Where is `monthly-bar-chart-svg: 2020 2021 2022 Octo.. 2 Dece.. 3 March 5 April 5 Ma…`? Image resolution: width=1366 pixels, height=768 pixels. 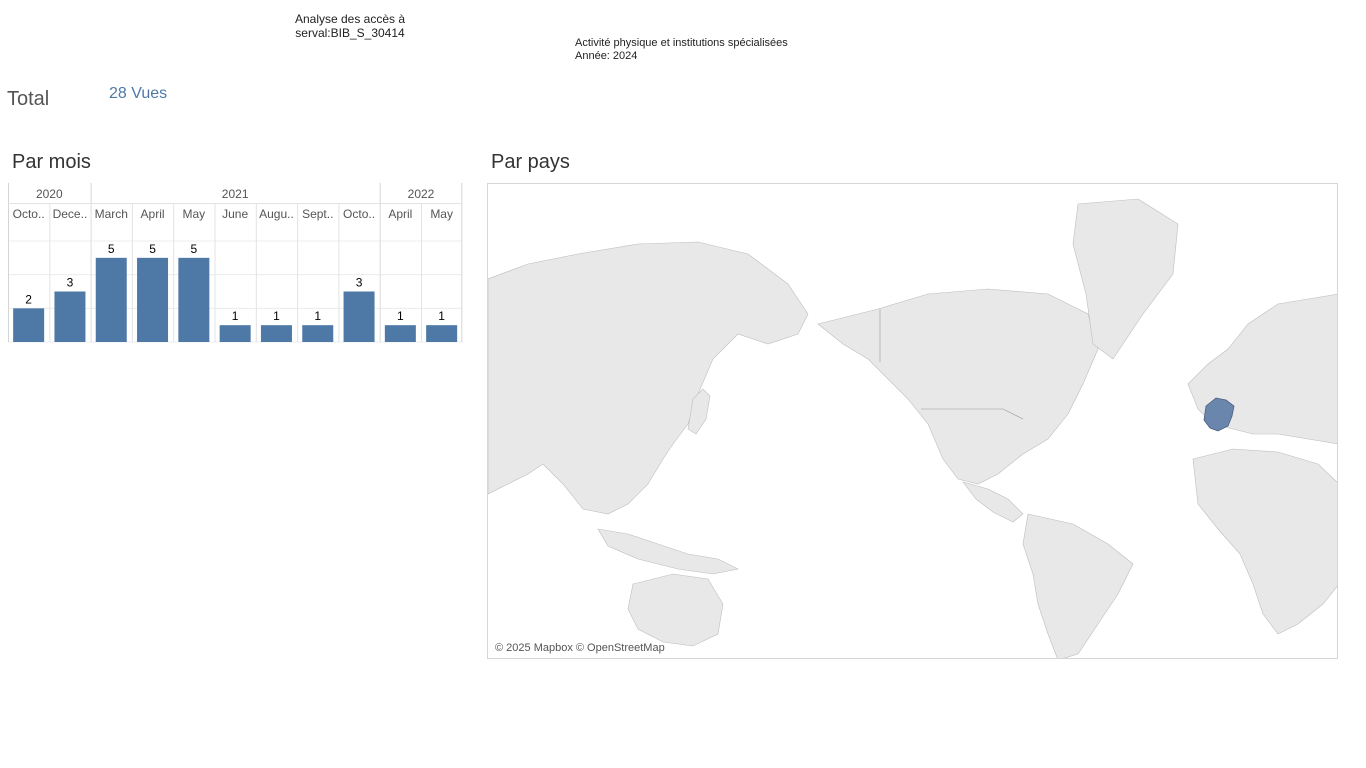 monthly-bar-chart-svg: 2020 2021 2022 Octo.. 2 Dece.. 3 March 5 April 5 Ma… is located at coordinates (235, 263).